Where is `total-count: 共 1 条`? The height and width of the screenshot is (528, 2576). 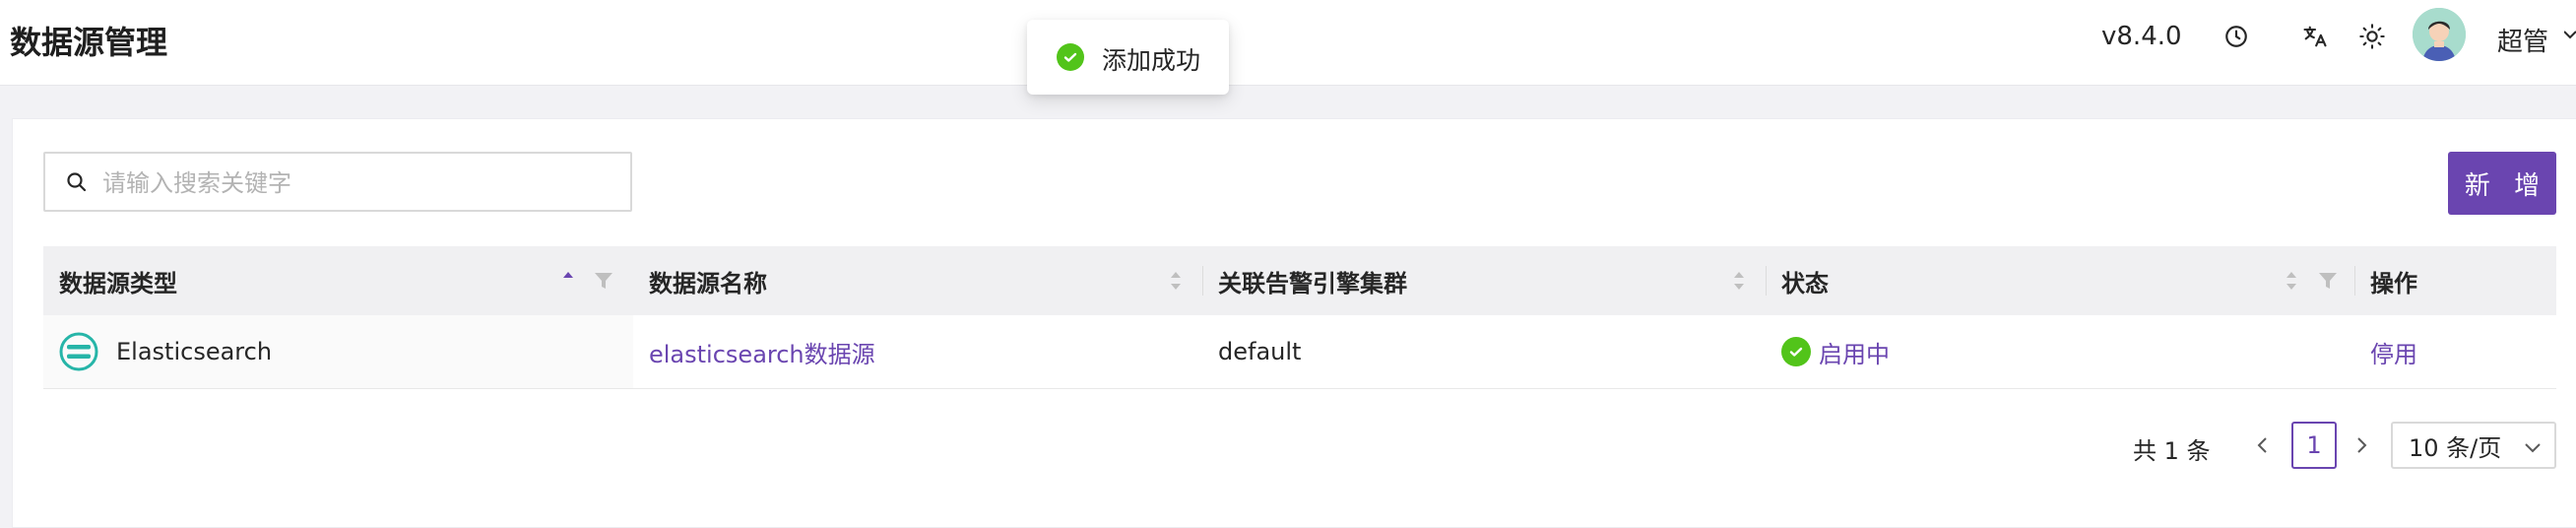
total-count: 共 1 条 is located at coordinates (2172, 451).